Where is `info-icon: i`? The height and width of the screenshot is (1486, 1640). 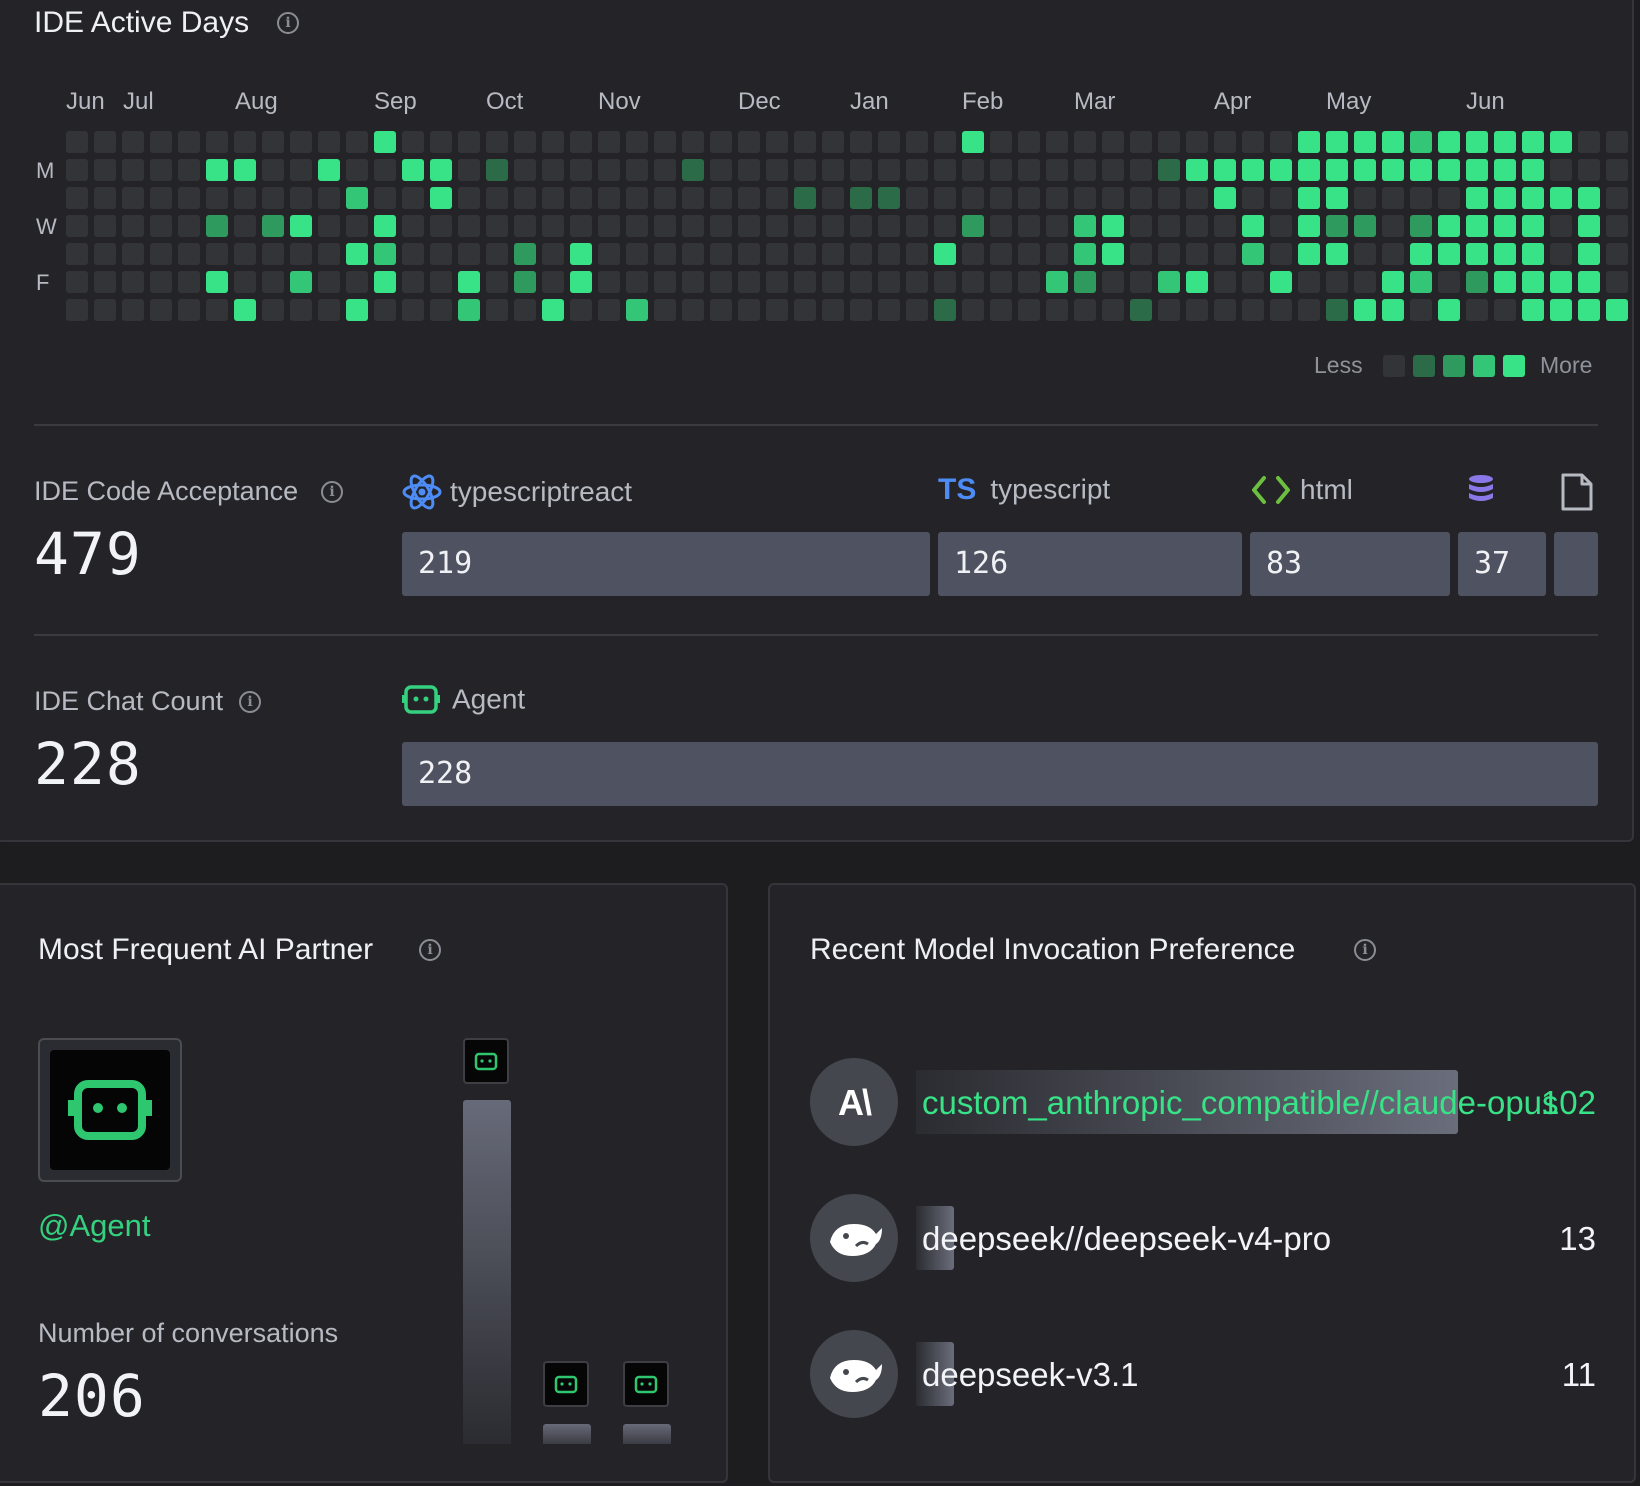
info-icon: i is located at coordinates (430, 950).